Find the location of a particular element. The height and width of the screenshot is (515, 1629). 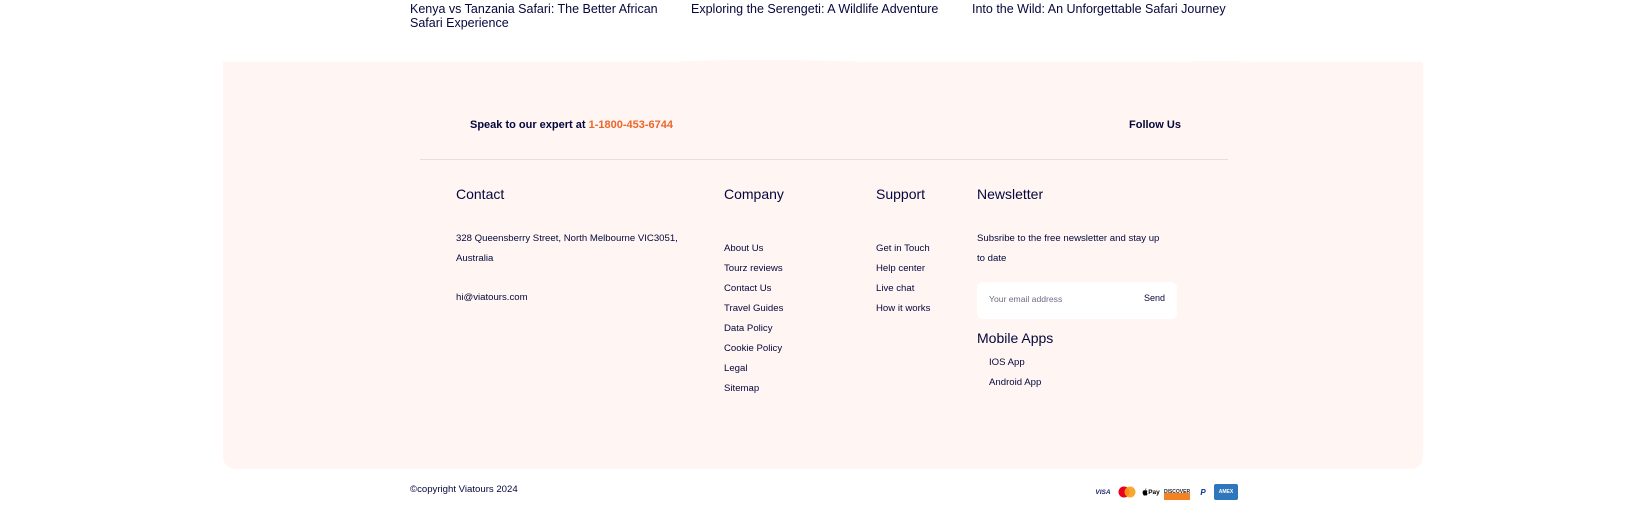

company-link-legal: Legal is located at coordinates (735, 368).